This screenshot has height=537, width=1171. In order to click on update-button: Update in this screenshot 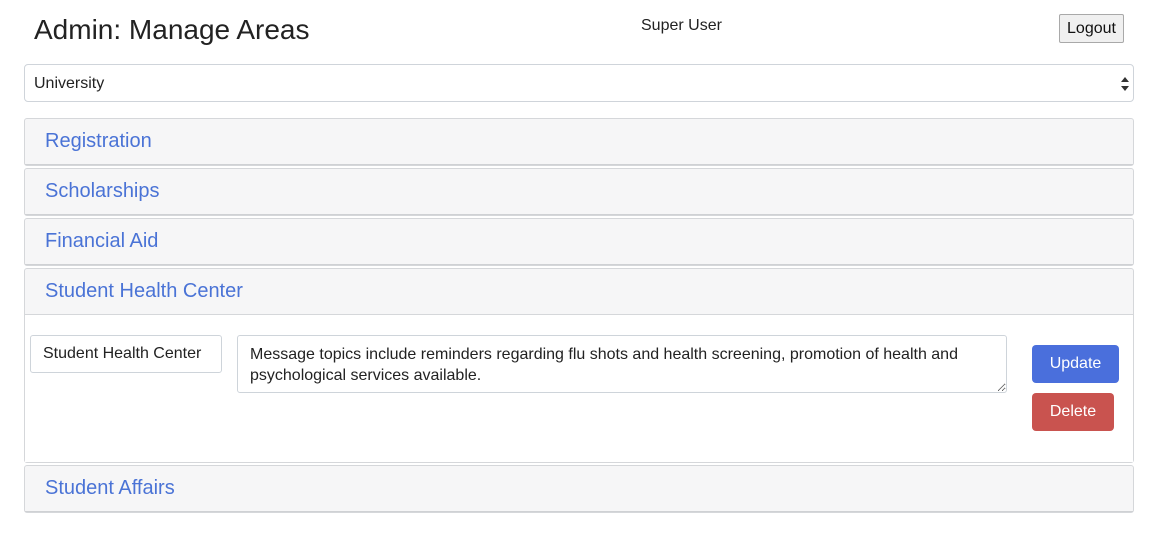, I will do `click(1075, 364)`.